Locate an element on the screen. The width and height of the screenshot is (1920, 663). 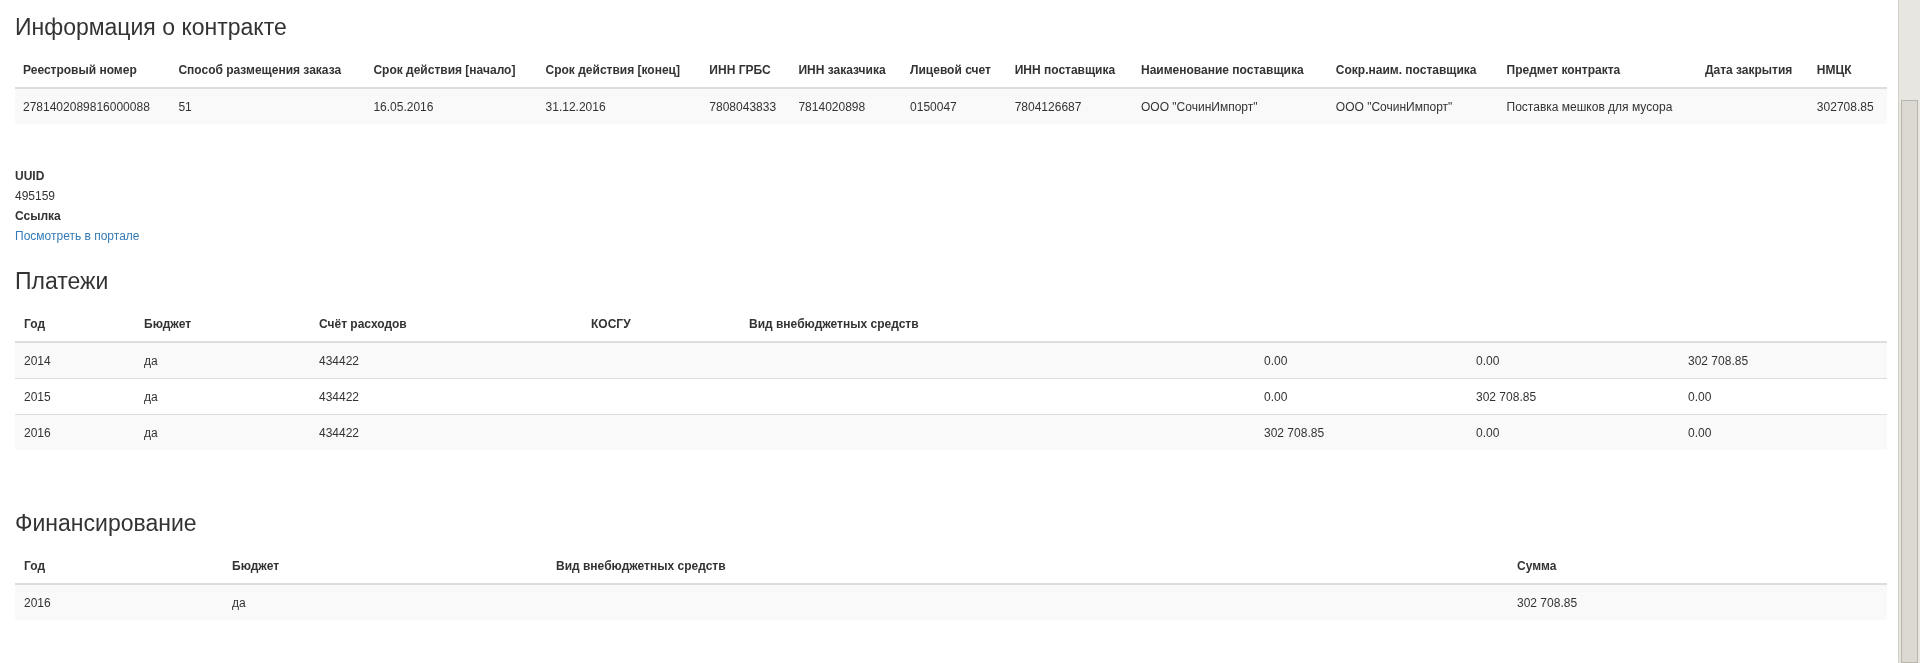
field-value: 495159 is located at coordinates (36, 196).